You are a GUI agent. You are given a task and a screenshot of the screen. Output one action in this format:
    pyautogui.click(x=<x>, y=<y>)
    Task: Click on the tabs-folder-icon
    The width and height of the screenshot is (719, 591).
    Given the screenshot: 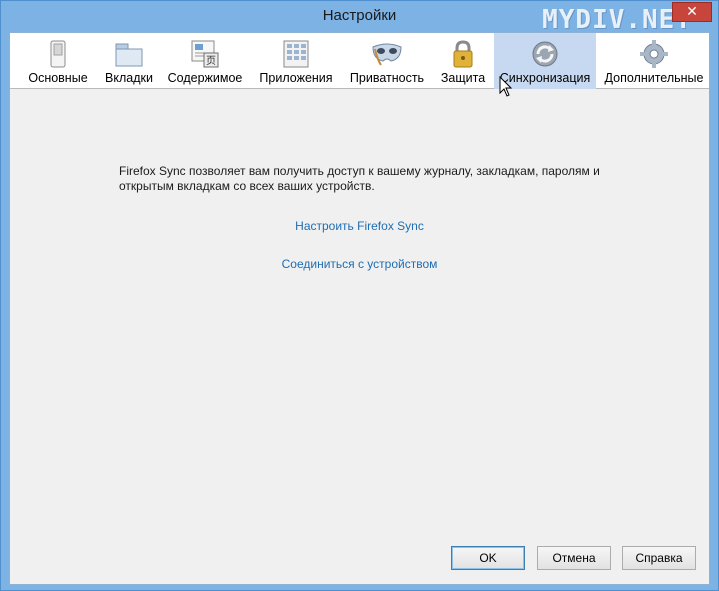 What is the action you would take?
    pyautogui.click(x=129, y=54)
    